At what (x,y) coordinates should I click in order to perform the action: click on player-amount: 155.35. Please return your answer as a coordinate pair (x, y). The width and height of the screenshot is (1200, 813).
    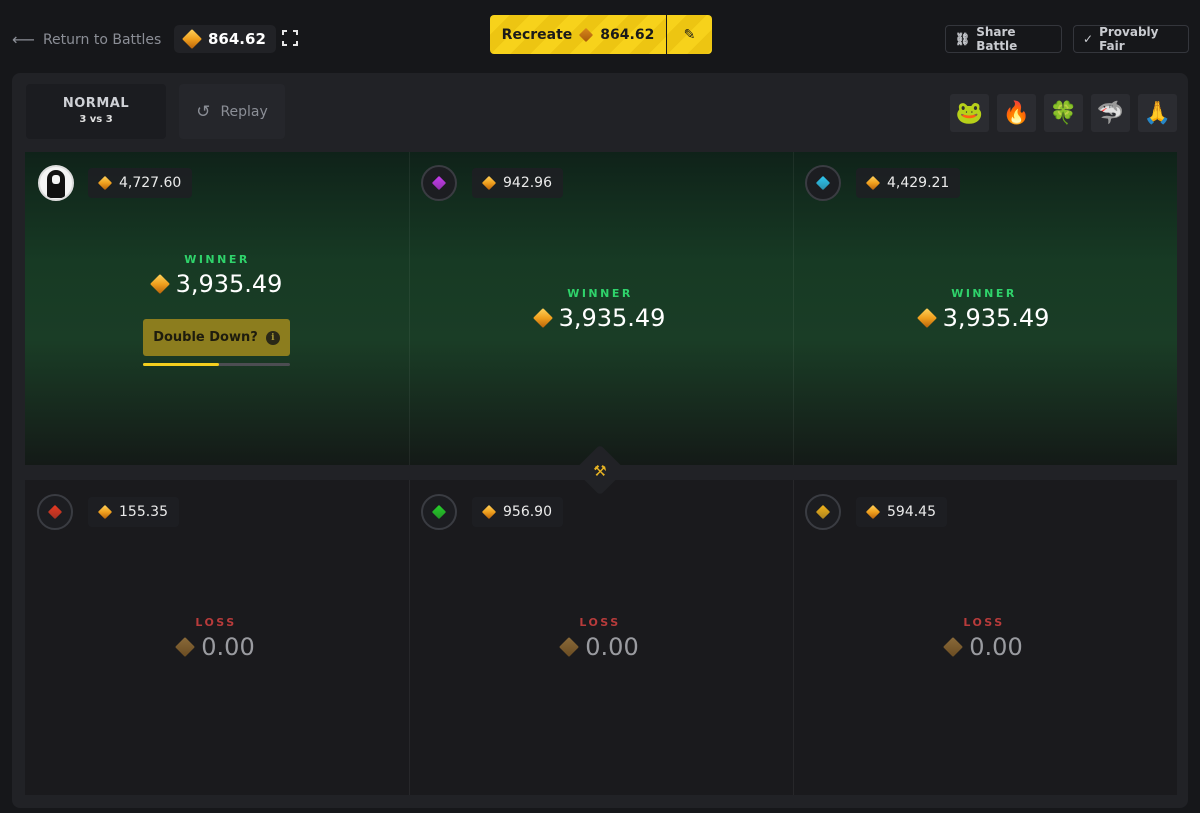
    Looking at the image, I should click on (143, 512).